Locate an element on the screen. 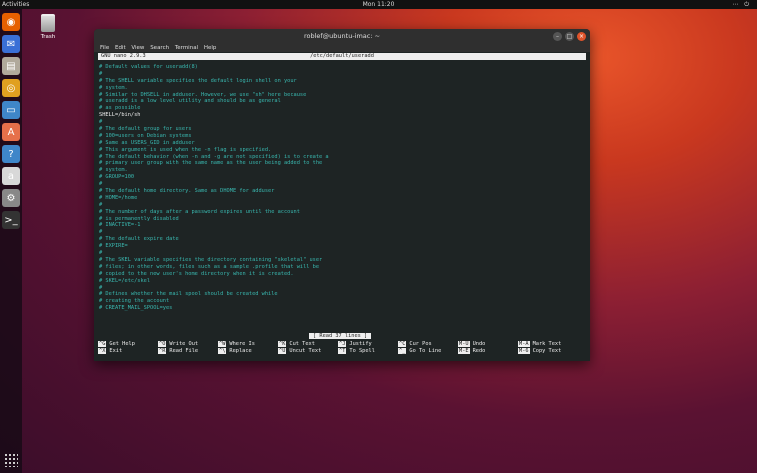 This screenshot has width=757, height=473. shortcut-key: ^O is located at coordinates (162, 344).